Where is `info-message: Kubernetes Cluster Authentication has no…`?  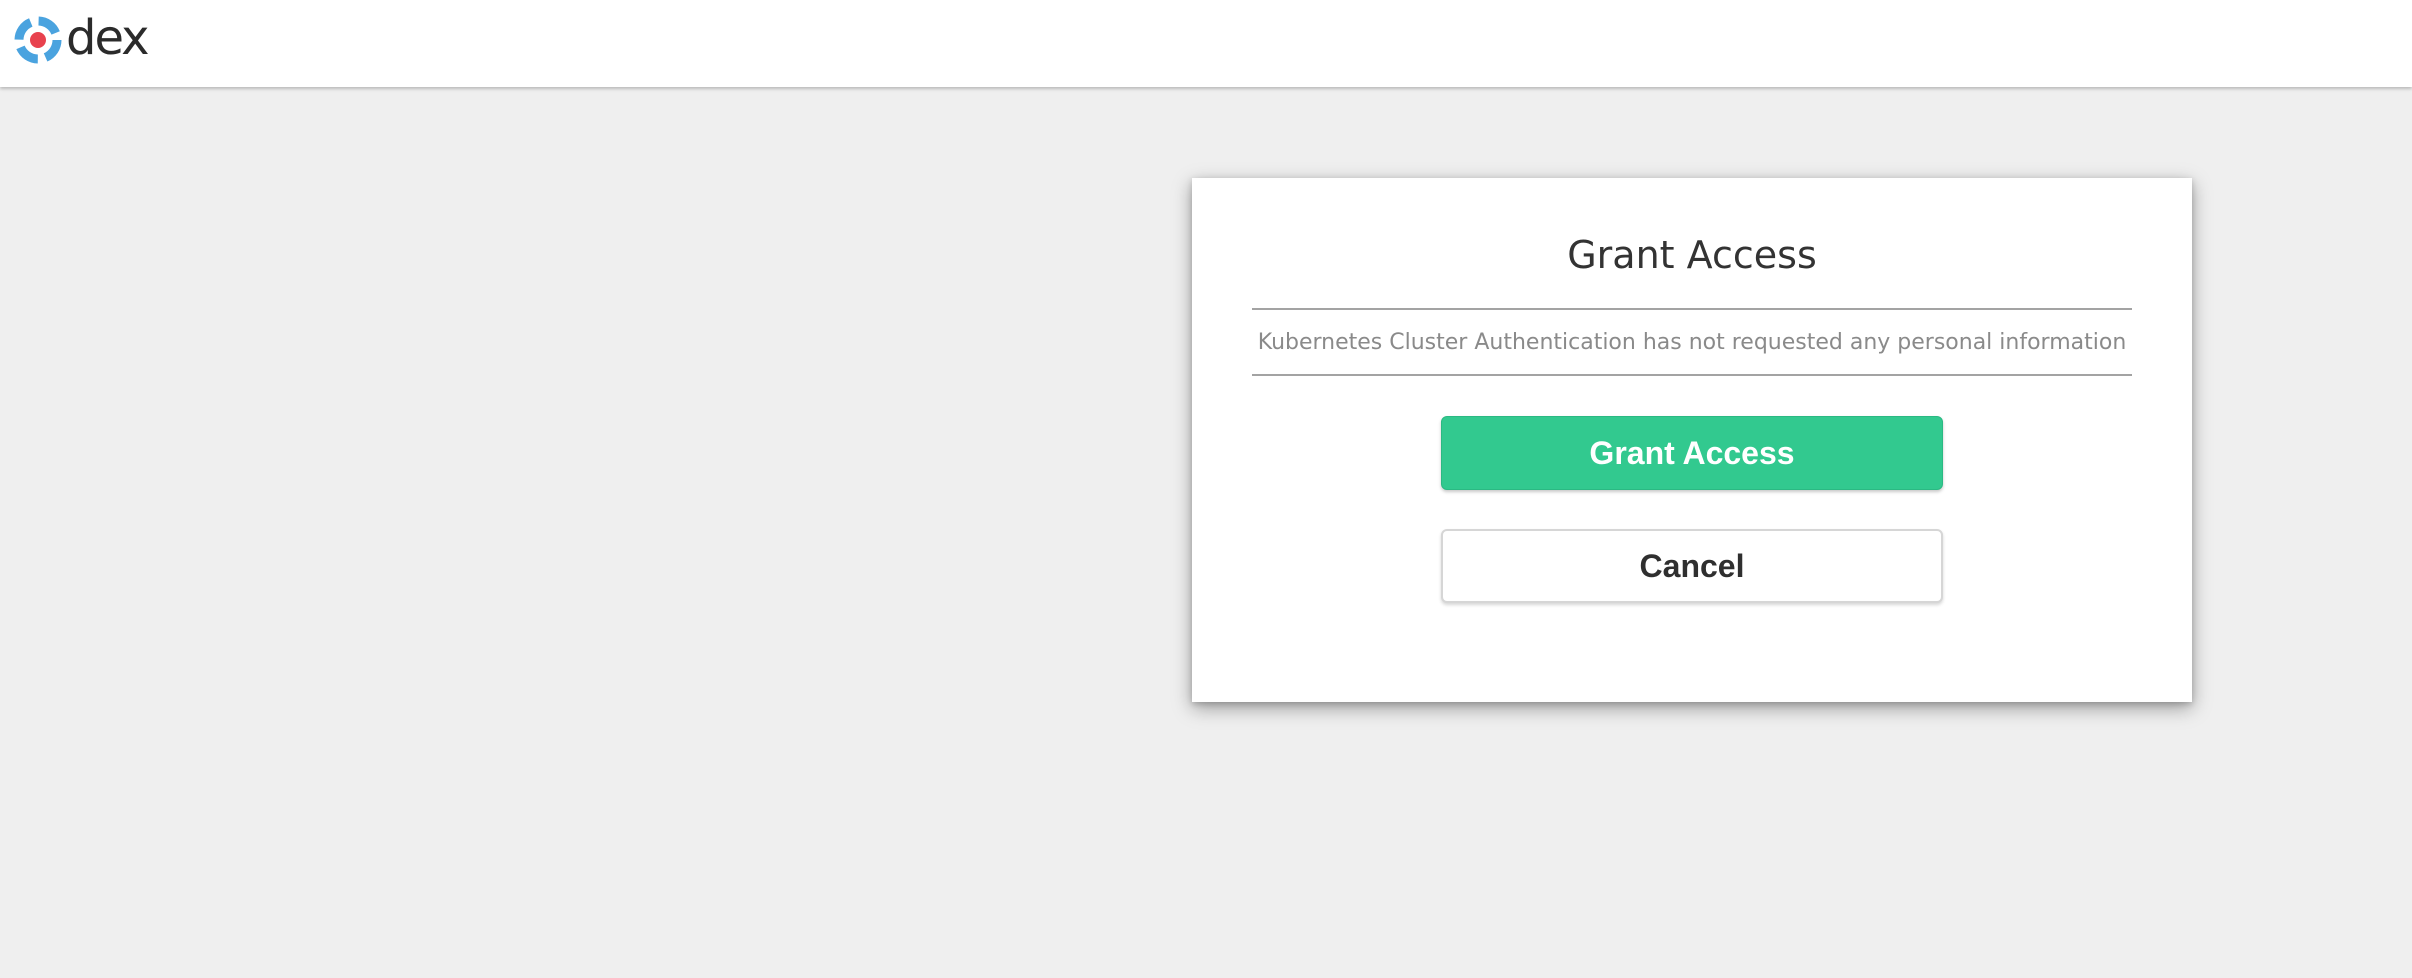
info-message: Kubernetes Cluster Authentication has no… is located at coordinates (1692, 342).